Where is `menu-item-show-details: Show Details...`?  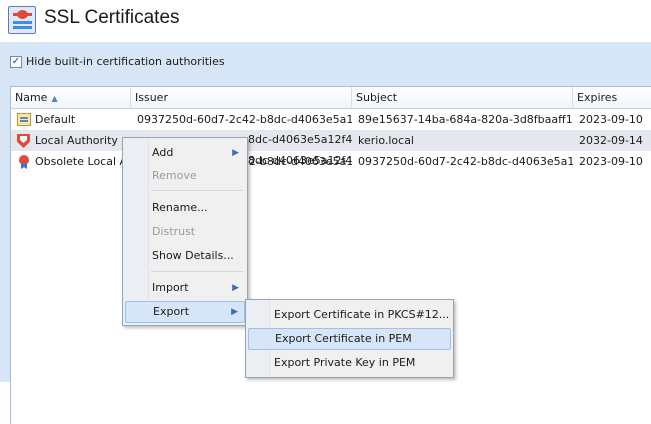
menu-item-show-details: Show Details... is located at coordinates (185, 256).